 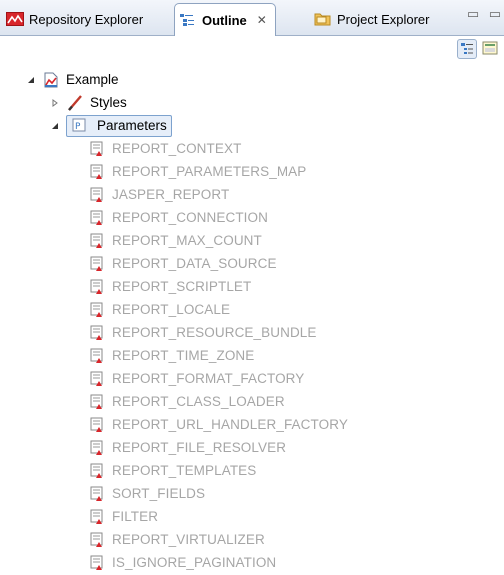 I want to click on parameter-label: REPORT_DATA_SOURCE, so click(x=194, y=263).